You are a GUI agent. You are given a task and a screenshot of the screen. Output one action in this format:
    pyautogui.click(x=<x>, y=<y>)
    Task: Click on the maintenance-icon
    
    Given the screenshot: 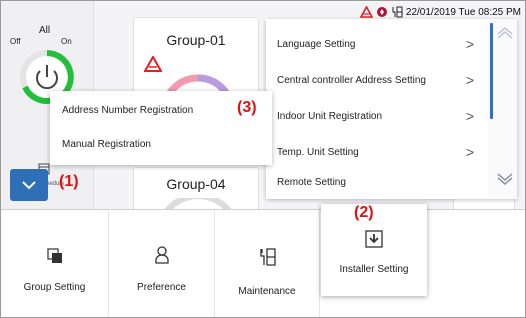 What is the action you would take?
    pyautogui.click(x=268, y=257)
    